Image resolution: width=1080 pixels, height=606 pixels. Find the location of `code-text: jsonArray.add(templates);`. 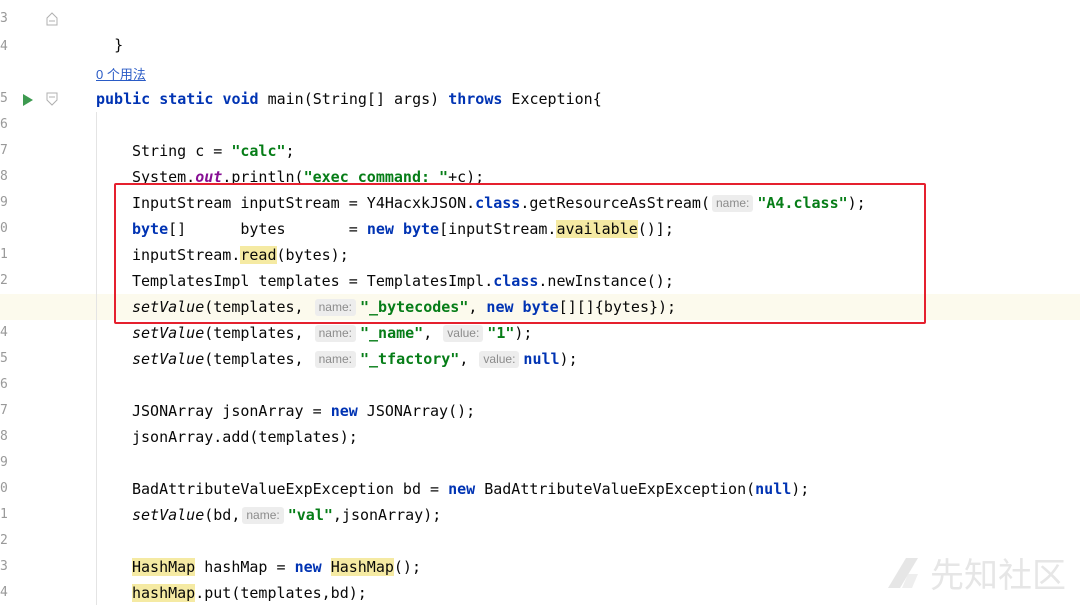

code-text: jsonArray.add(templates); is located at coordinates (245, 437).